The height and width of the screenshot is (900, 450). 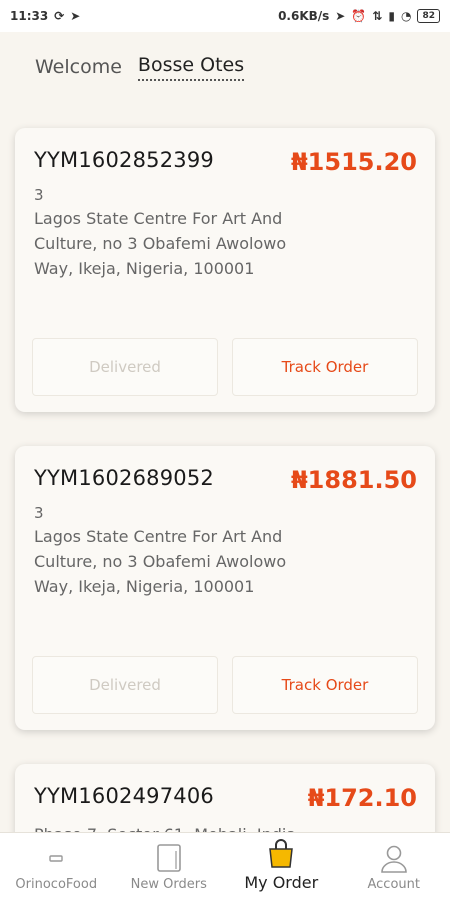 What do you see at coordinates (362, 798) in the screenshot?
I see `order-price: ₦172.10` at bounding box center [362, 798].